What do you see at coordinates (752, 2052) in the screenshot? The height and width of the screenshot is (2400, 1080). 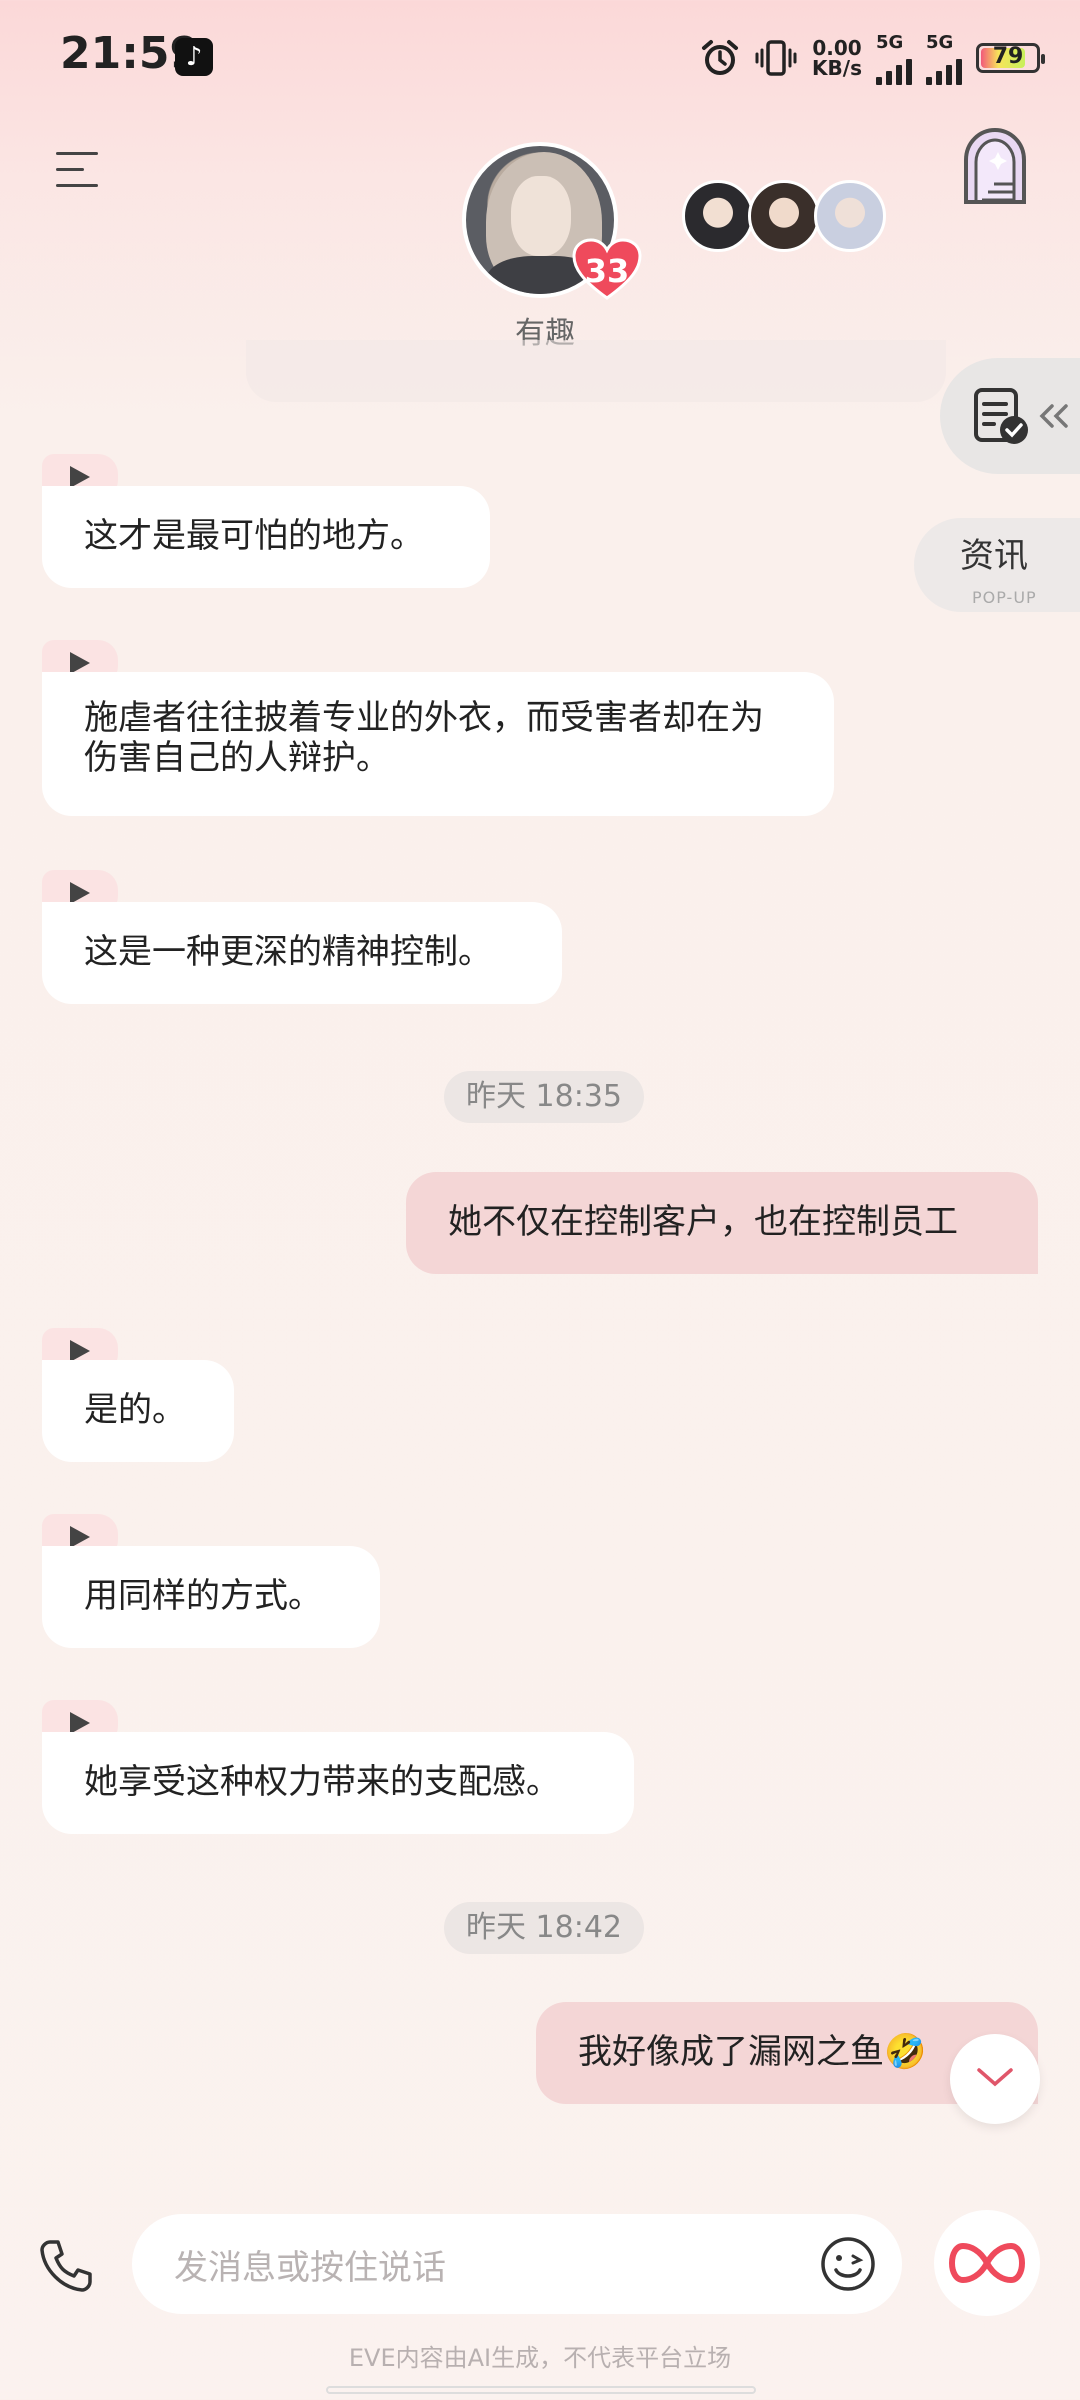 I see `message-text: 我好像成了漏网之鱼🤣` at bounding box center [752, 2052].